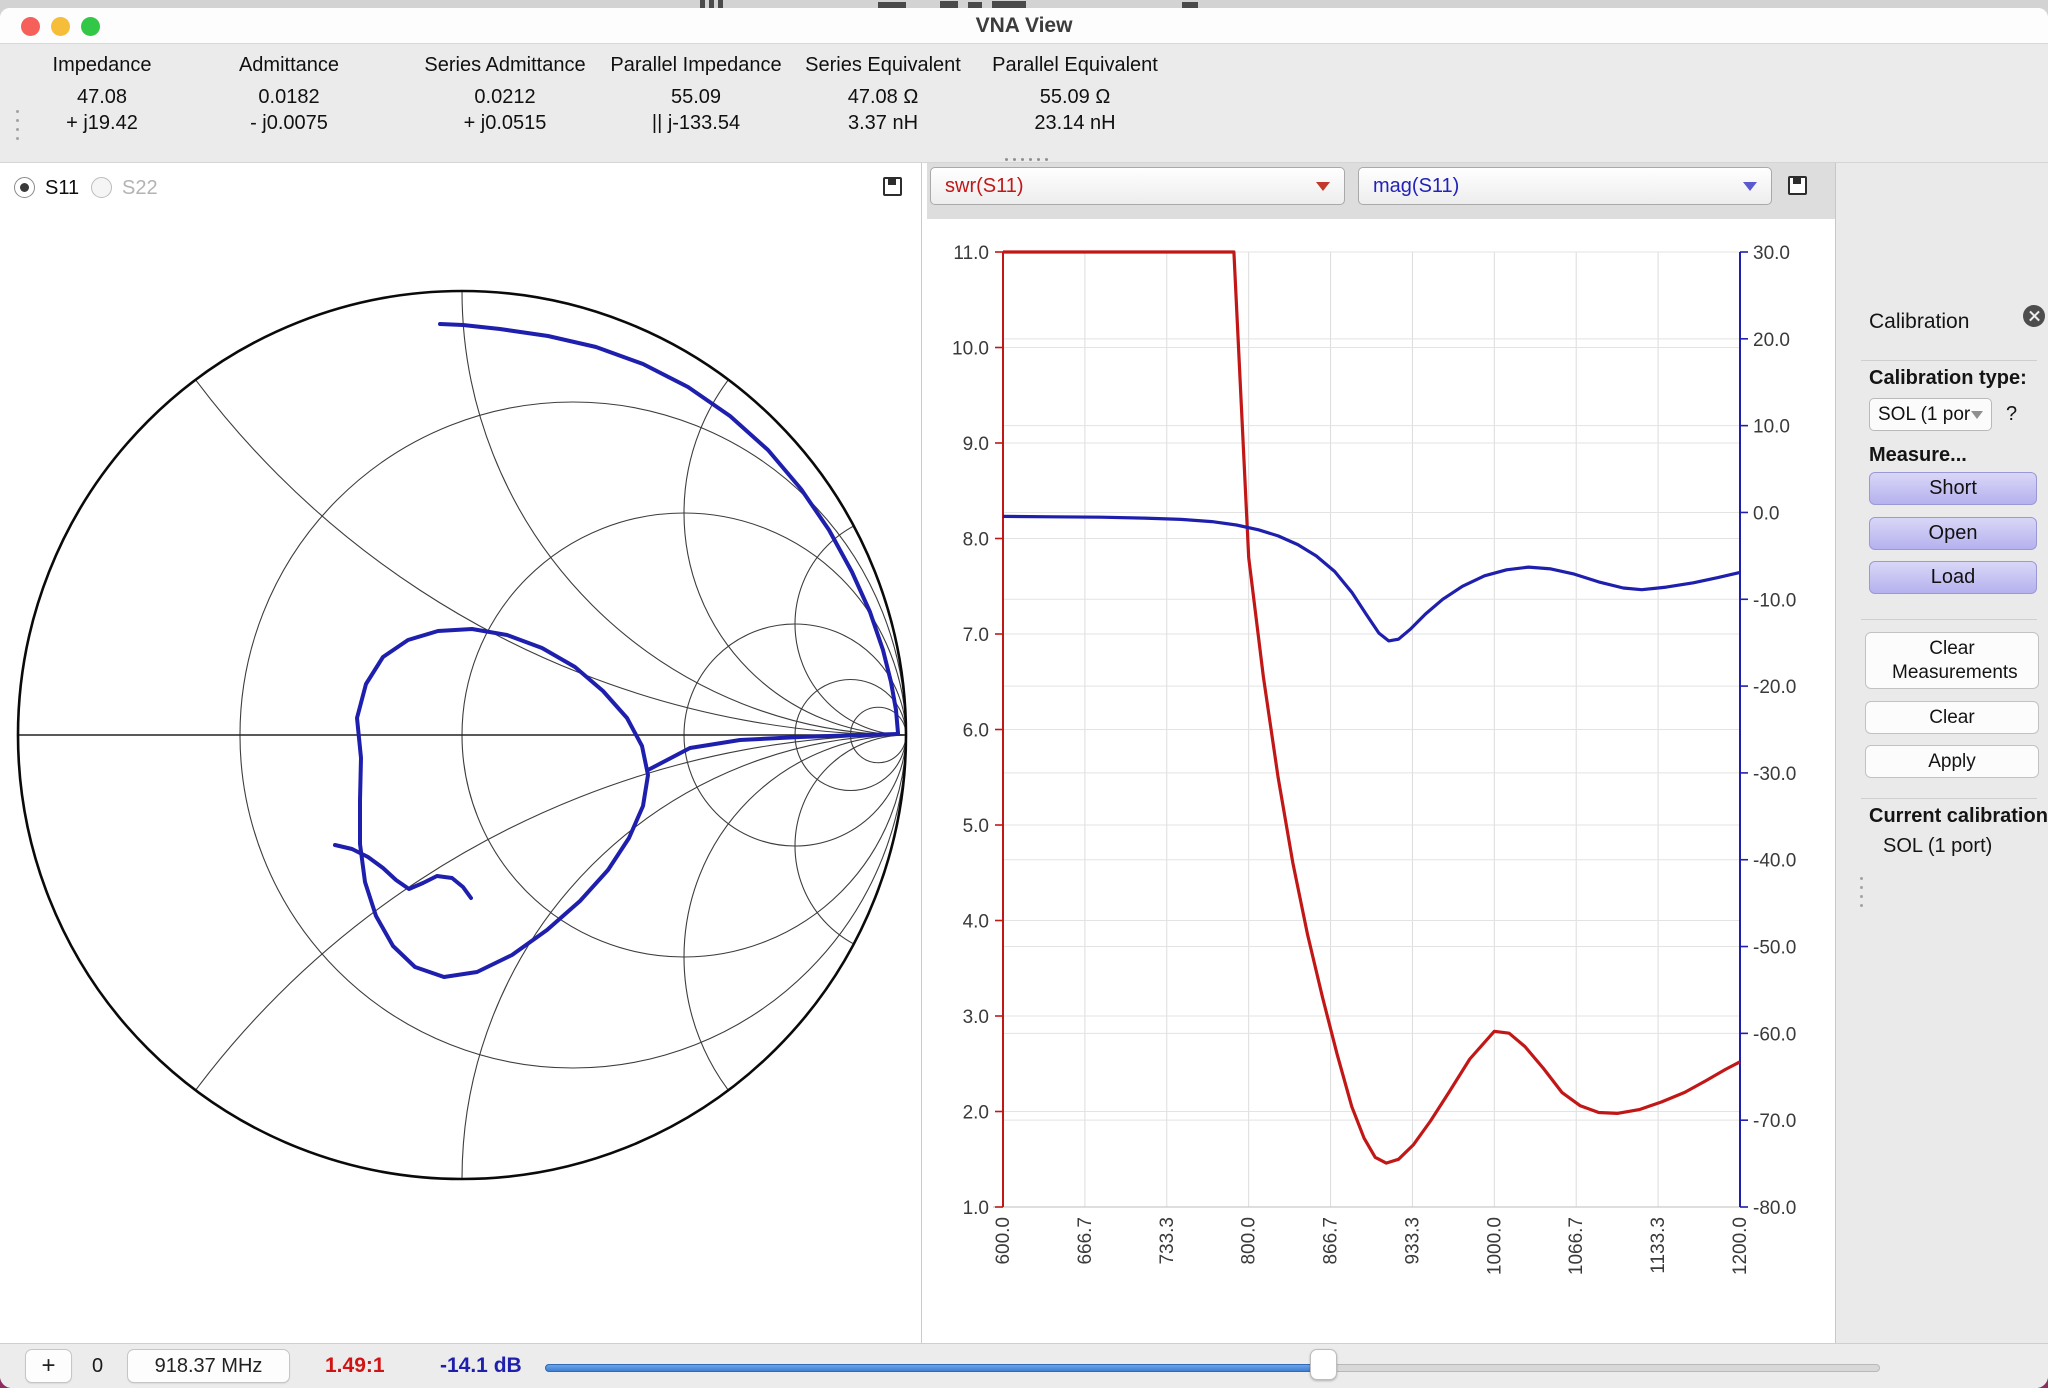 Image resolution: width=2048 pixels, height=1388 pixels. Describe the element at coordinates (976, 922) in the screenshot. I see `svg-text: 4.0` at that location.